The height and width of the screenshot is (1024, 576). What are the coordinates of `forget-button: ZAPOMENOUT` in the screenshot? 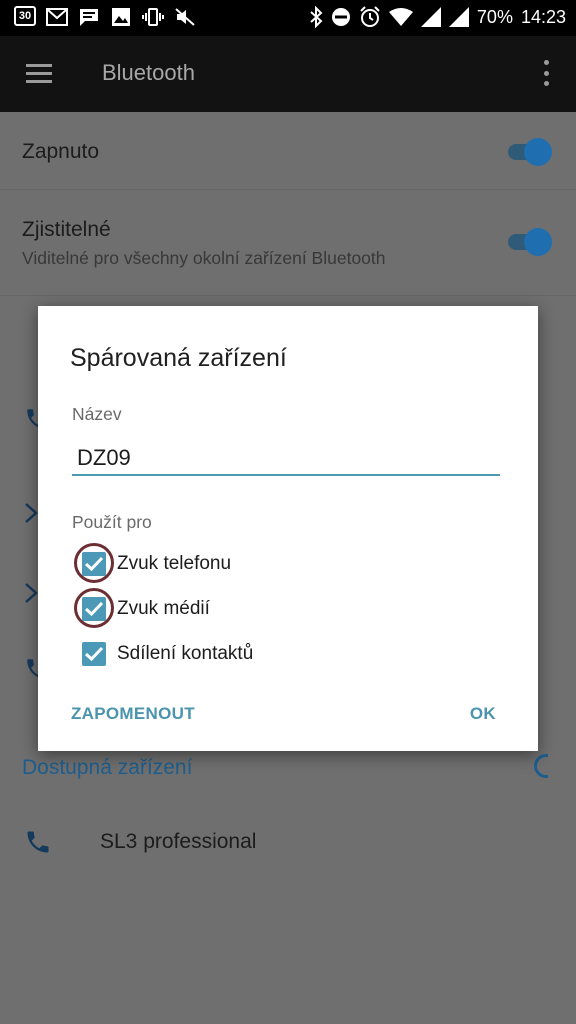 It's located at (133, 714).